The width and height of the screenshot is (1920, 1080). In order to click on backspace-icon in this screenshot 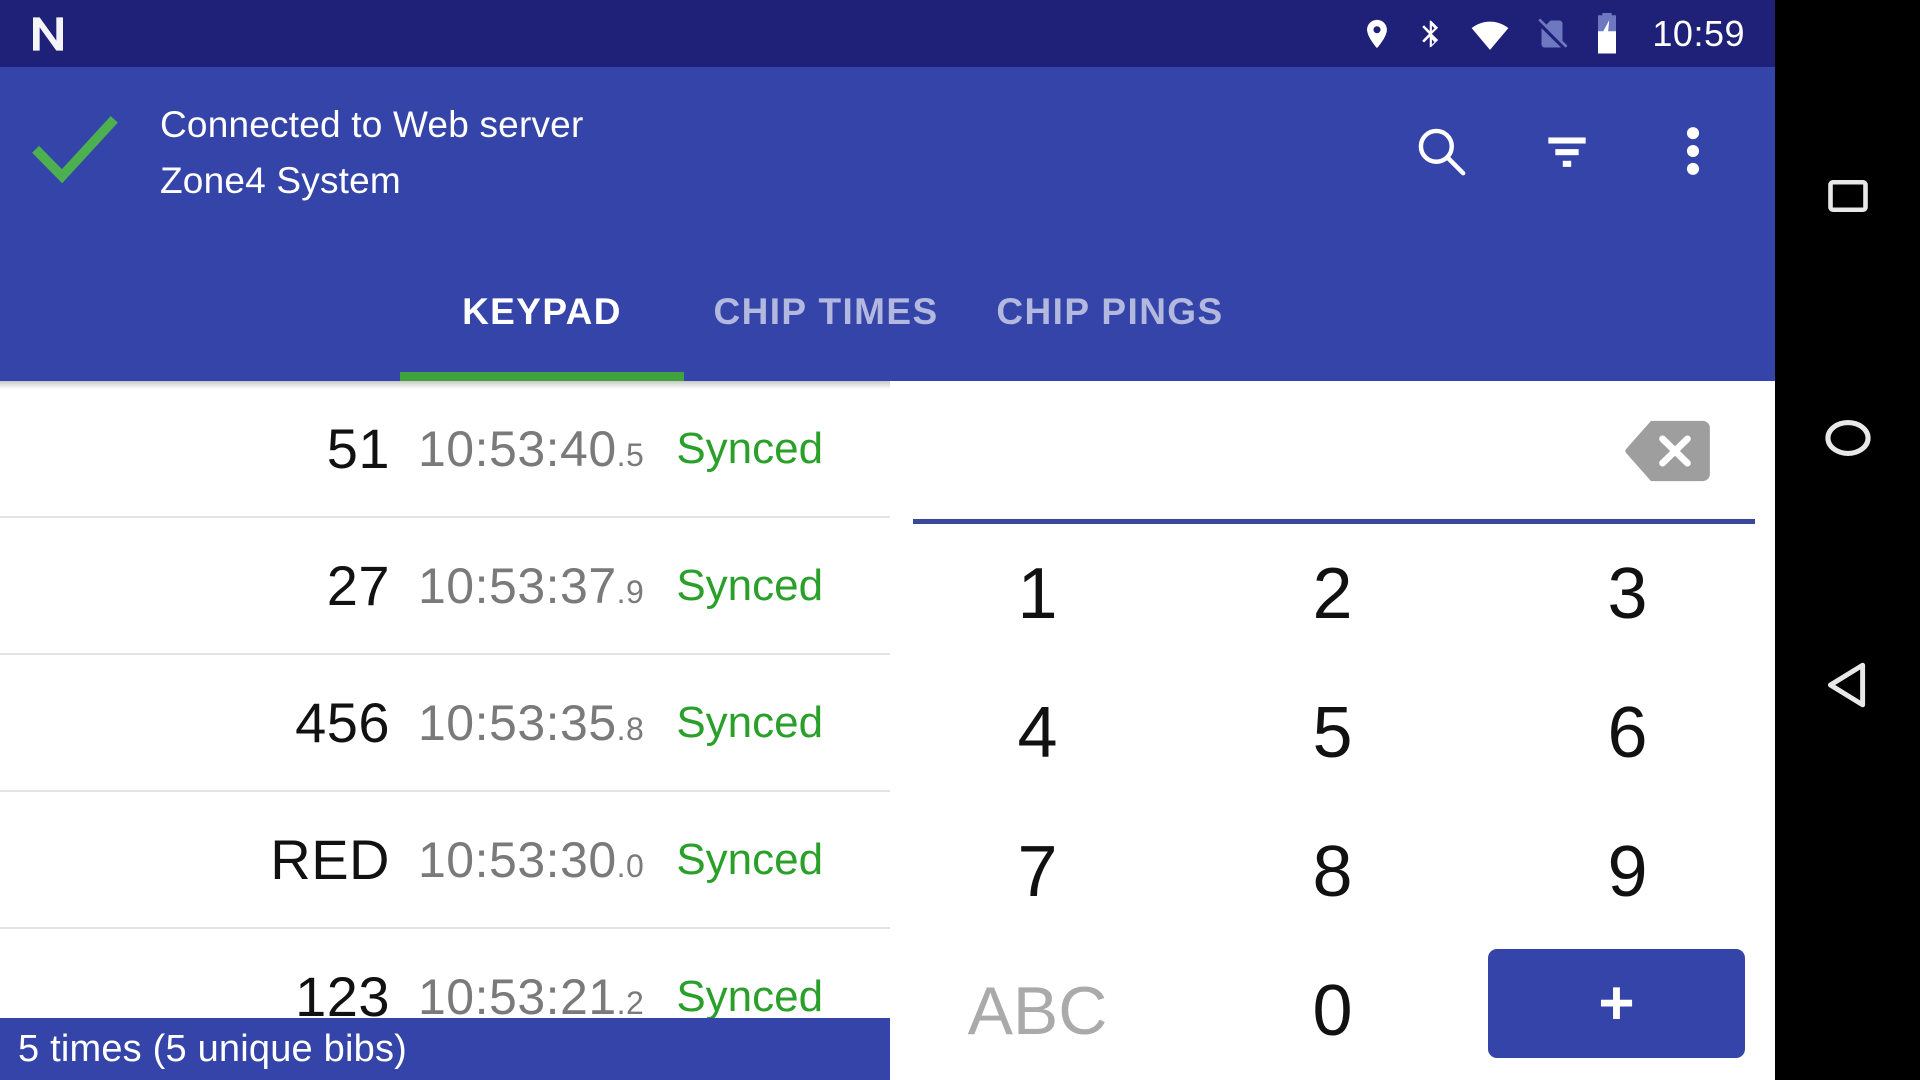, I will do `click(1667, 451)`.